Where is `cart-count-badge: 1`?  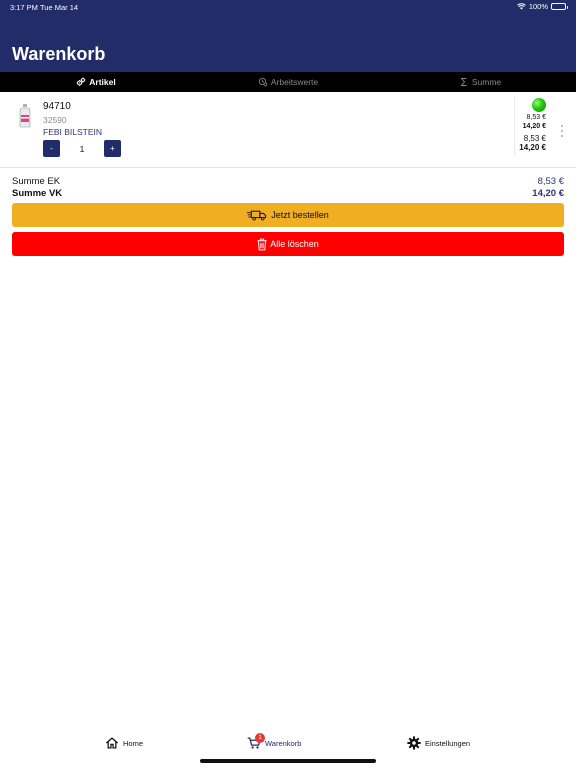
cart-count-badge: 1 is located at coordinates (260, 738).